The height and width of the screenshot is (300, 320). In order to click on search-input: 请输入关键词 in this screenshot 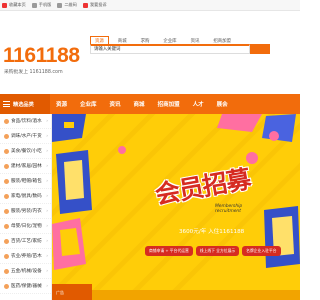, I will do `click(170, 49)`.